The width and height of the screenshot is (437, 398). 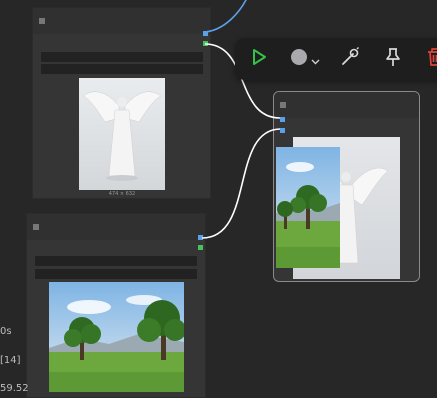 I want to click on delete-button, so click(x=430, y=59).